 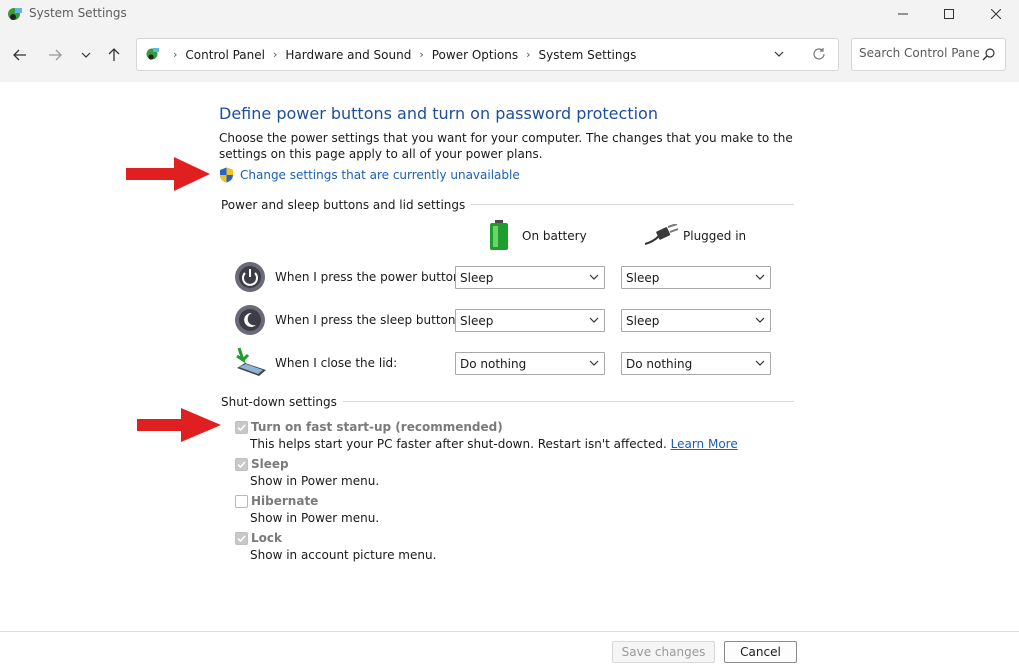 What do you see at coordinates (226, 175) in the screenshot?
I see `uac-shield-icon` at bounding box center [226, 175].